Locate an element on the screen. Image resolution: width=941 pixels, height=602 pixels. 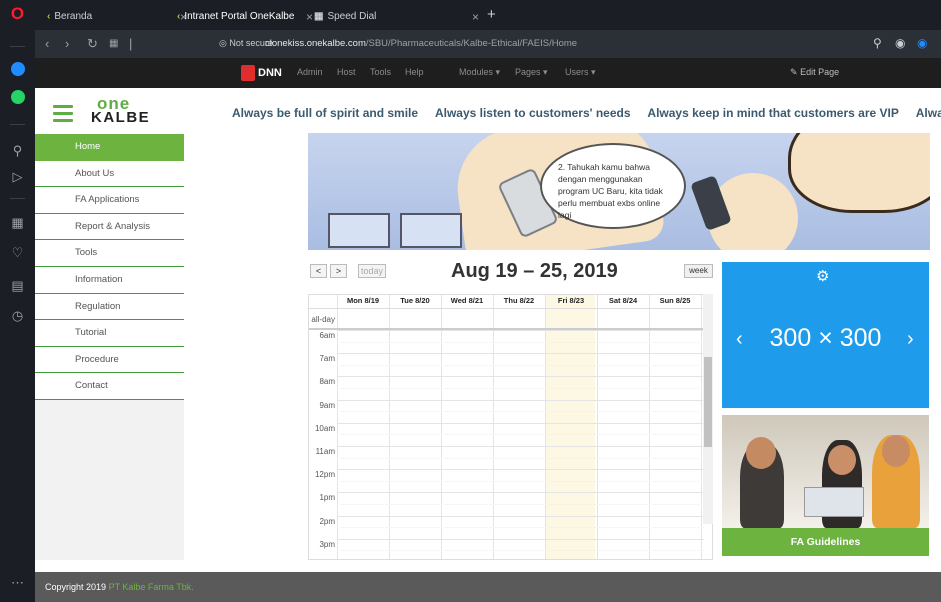
dnn-help-menu: Help is located at coordinates (414, 72).